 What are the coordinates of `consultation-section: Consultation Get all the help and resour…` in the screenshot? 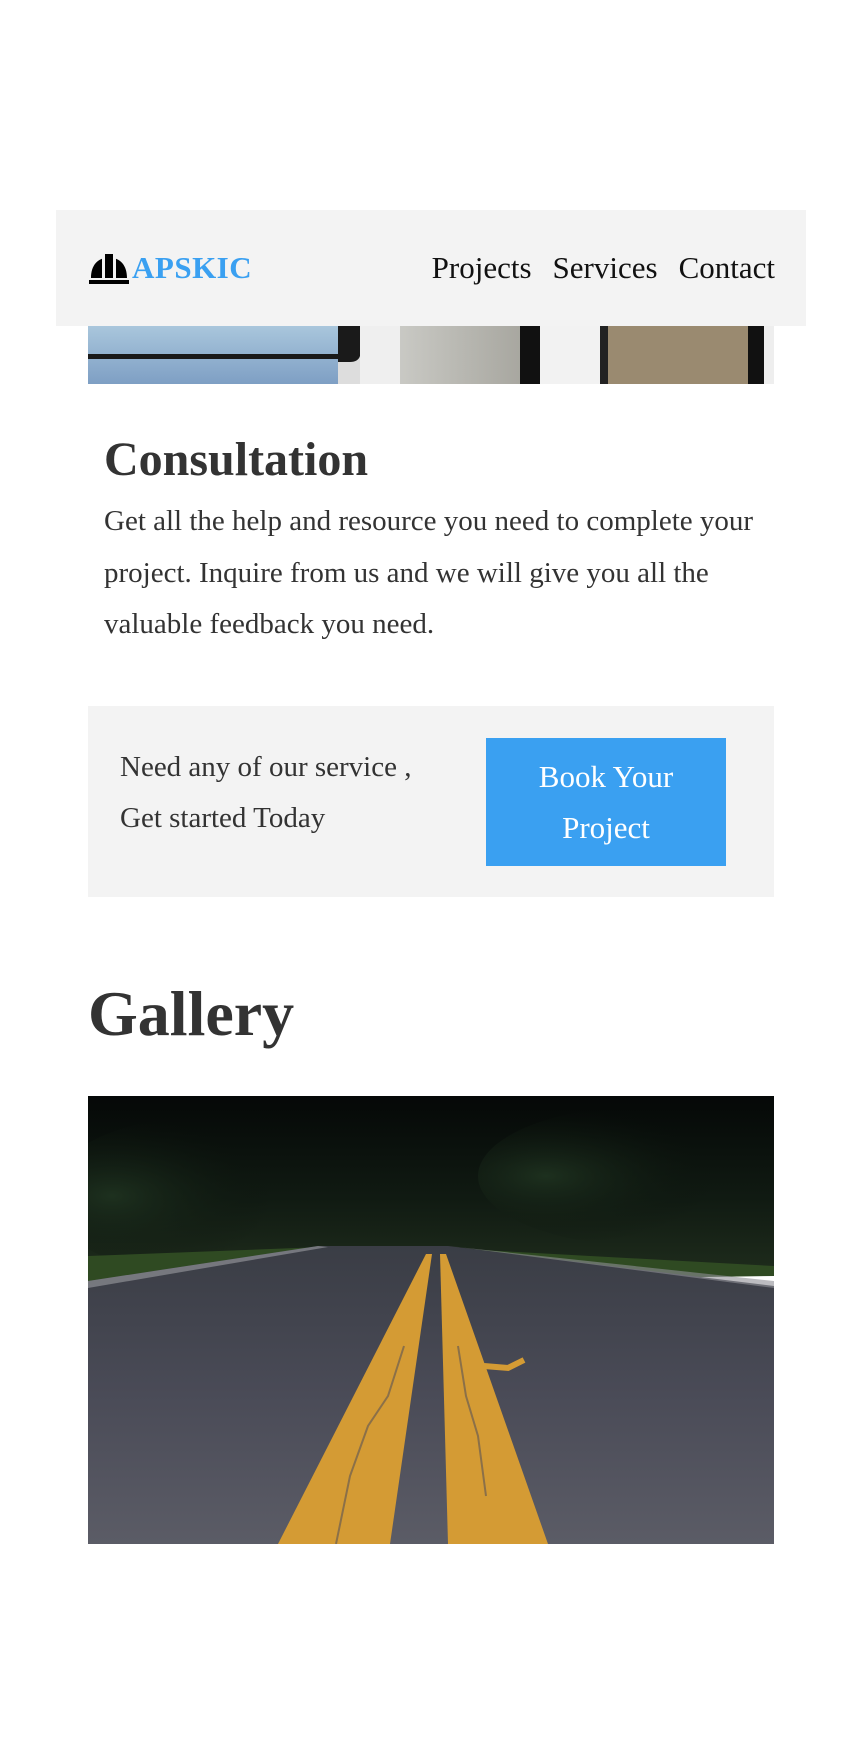 It's located at (434, 541).